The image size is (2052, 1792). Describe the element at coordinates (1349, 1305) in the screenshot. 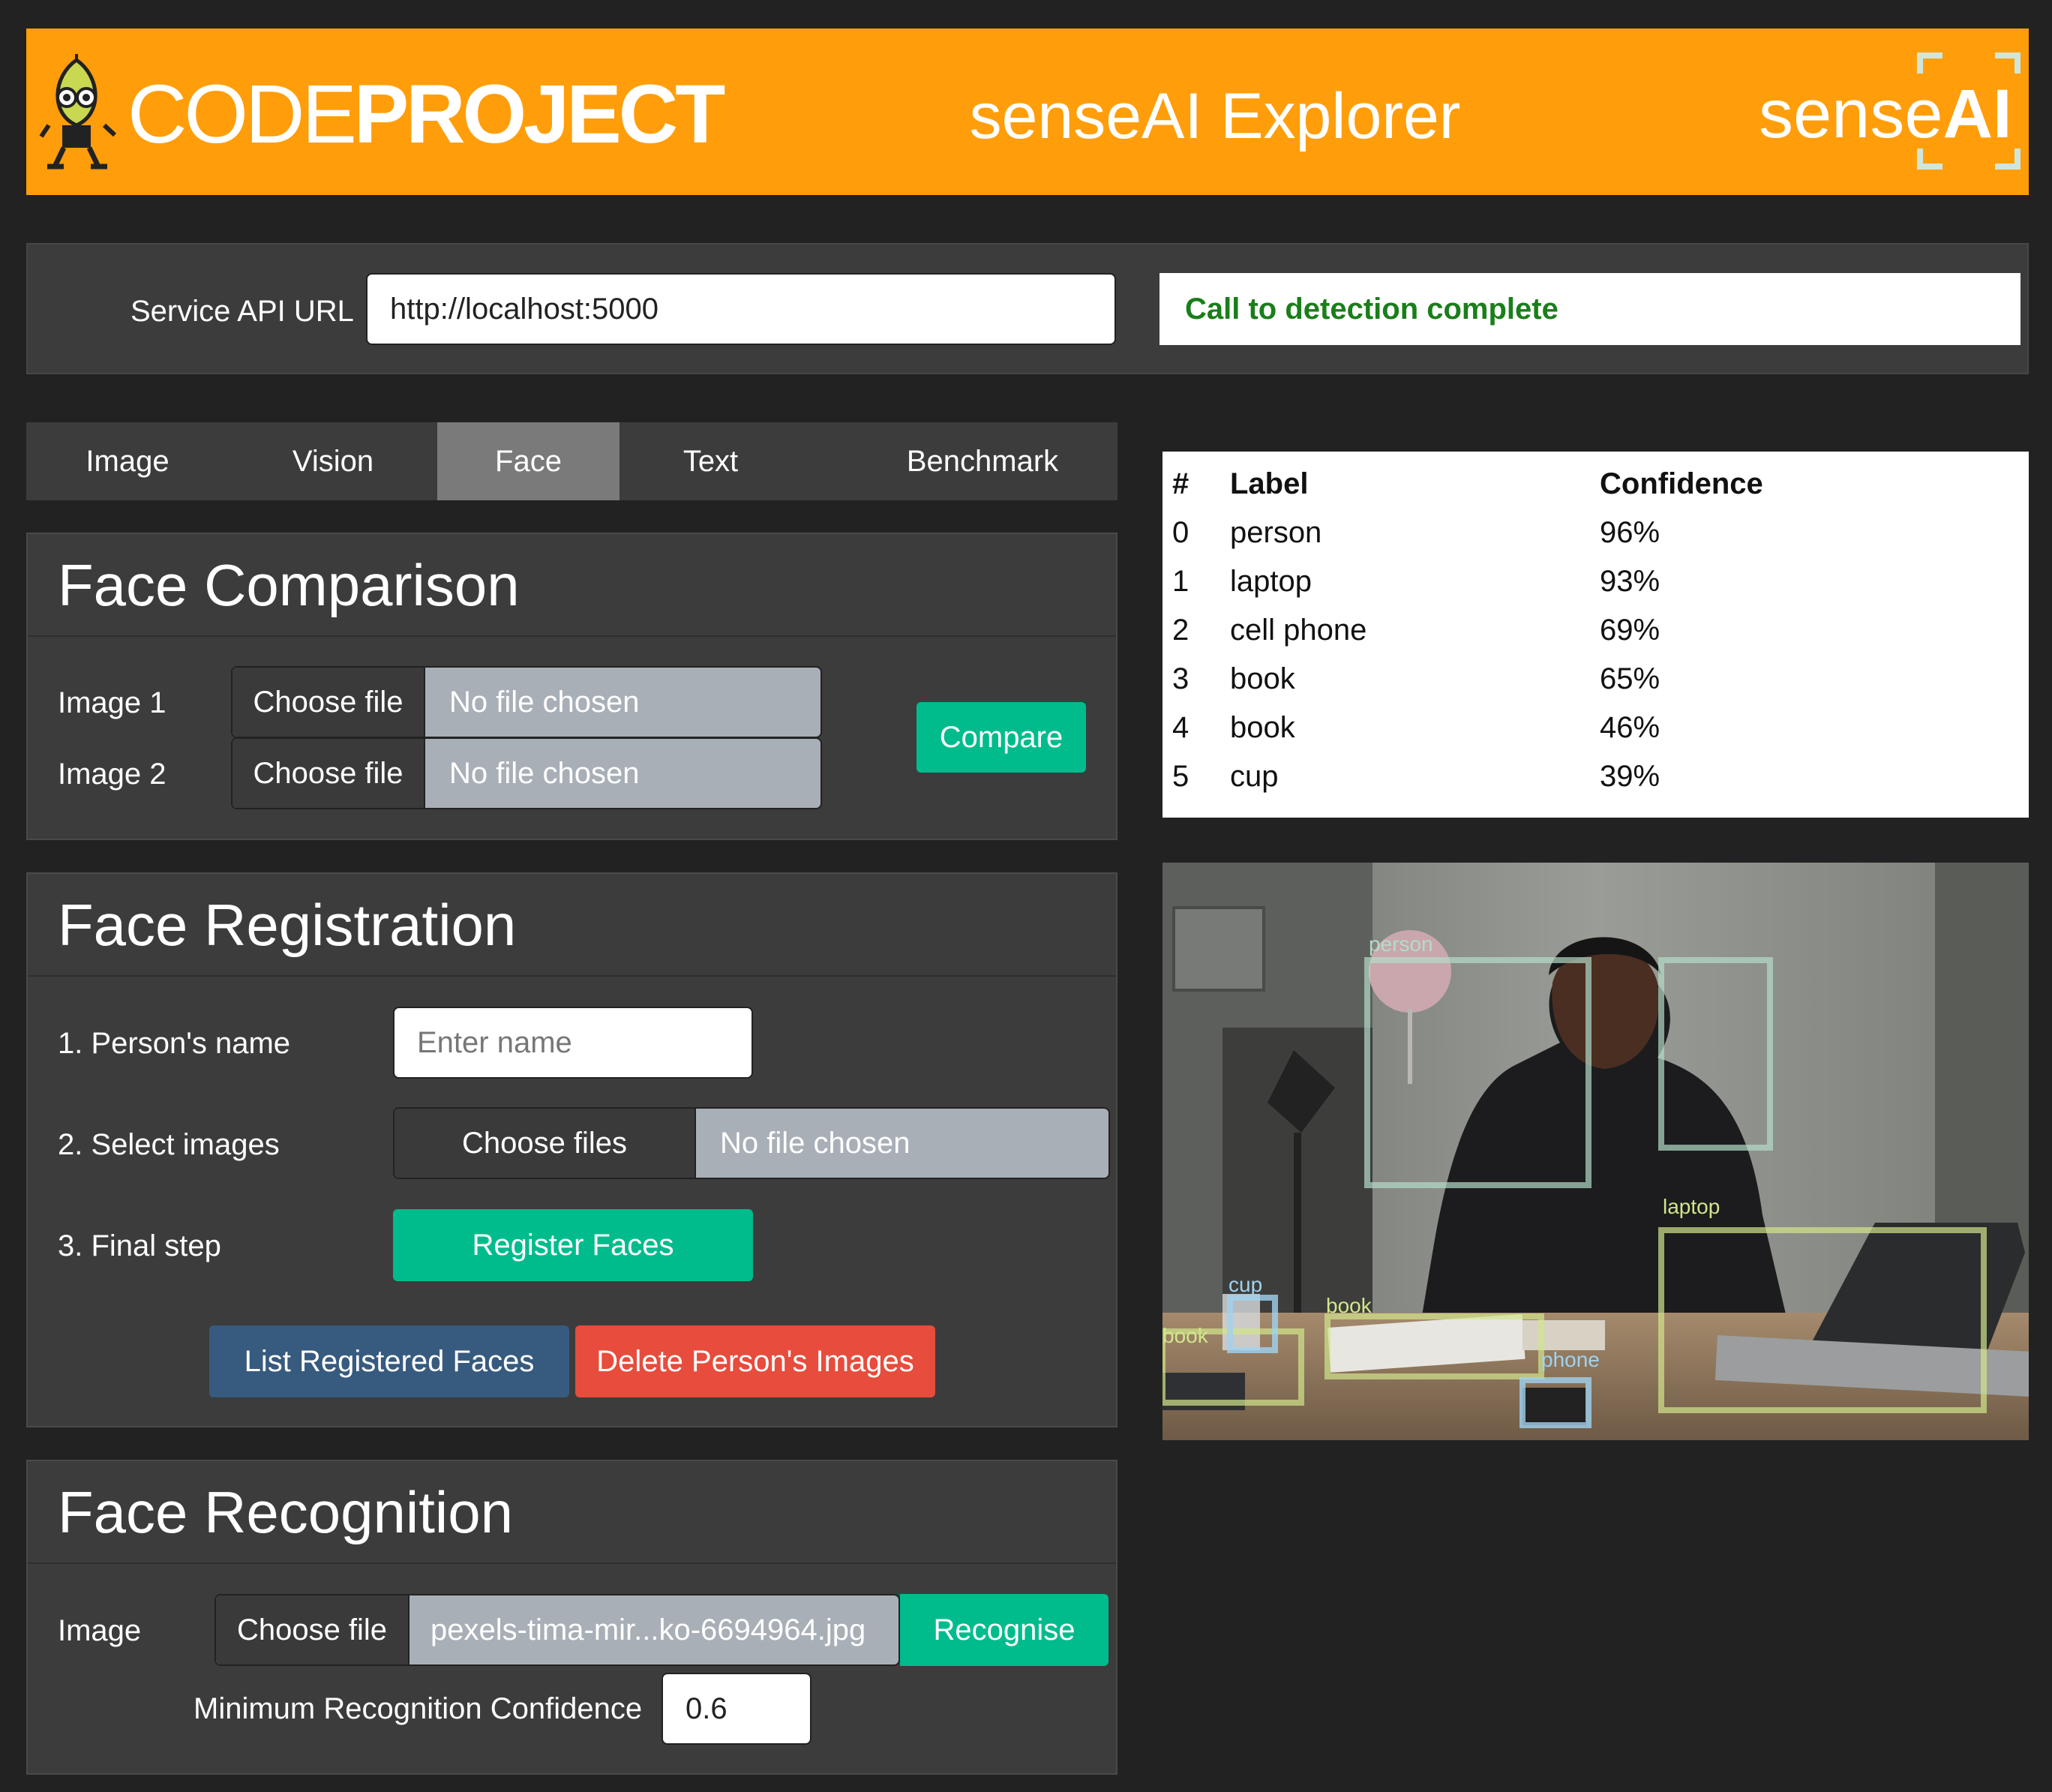

I see `label-book-1: book` at that location.